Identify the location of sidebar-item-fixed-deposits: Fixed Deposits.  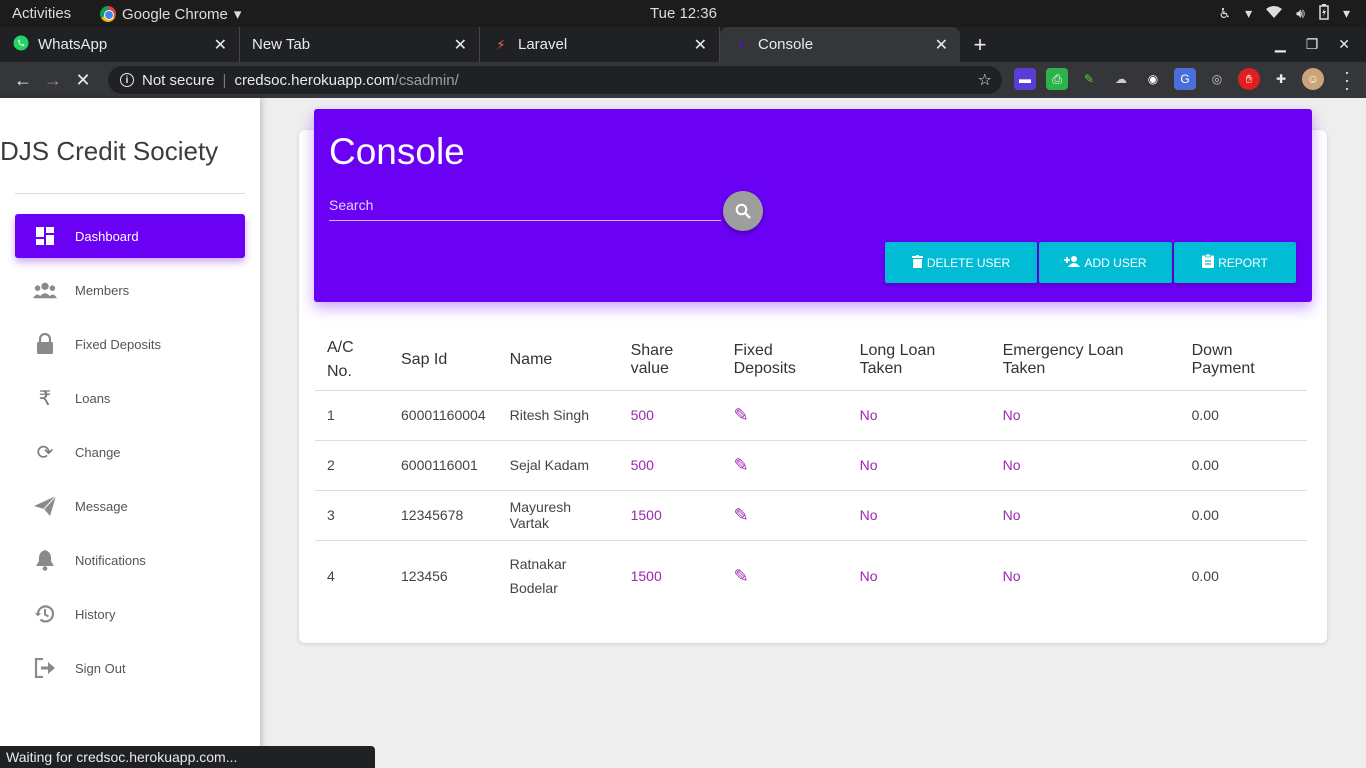
(130, 344).